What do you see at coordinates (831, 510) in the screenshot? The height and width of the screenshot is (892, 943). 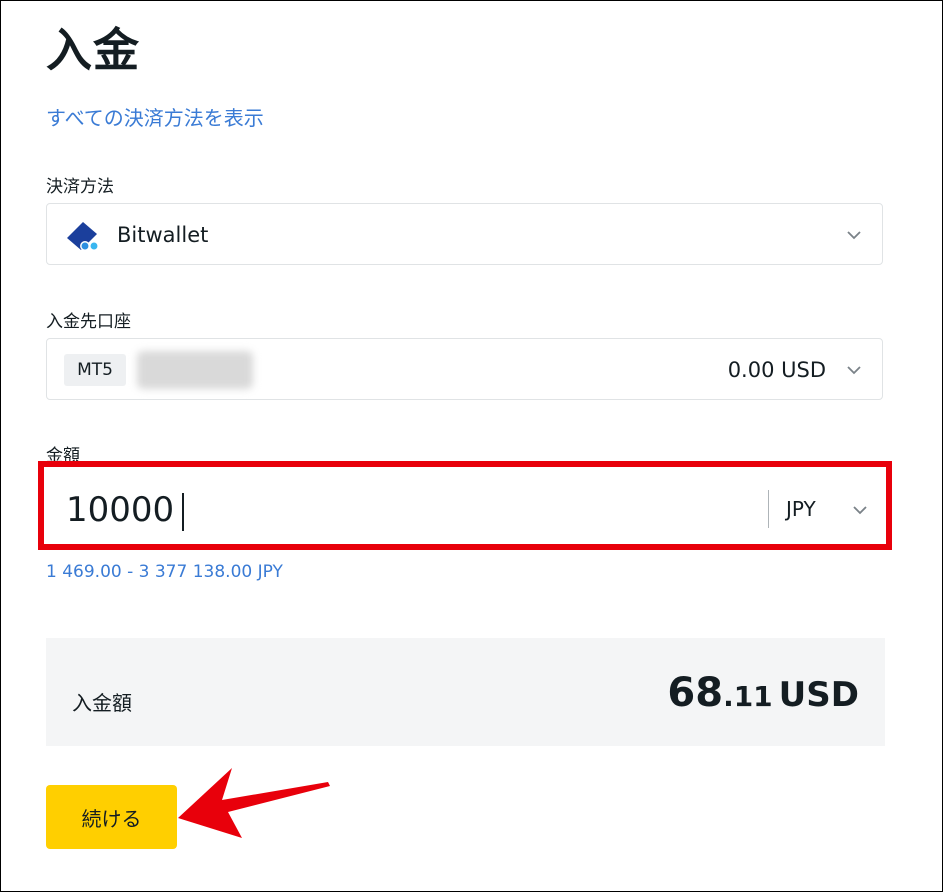 I see `currency-select: JPY` at bounding box center [831, 510].